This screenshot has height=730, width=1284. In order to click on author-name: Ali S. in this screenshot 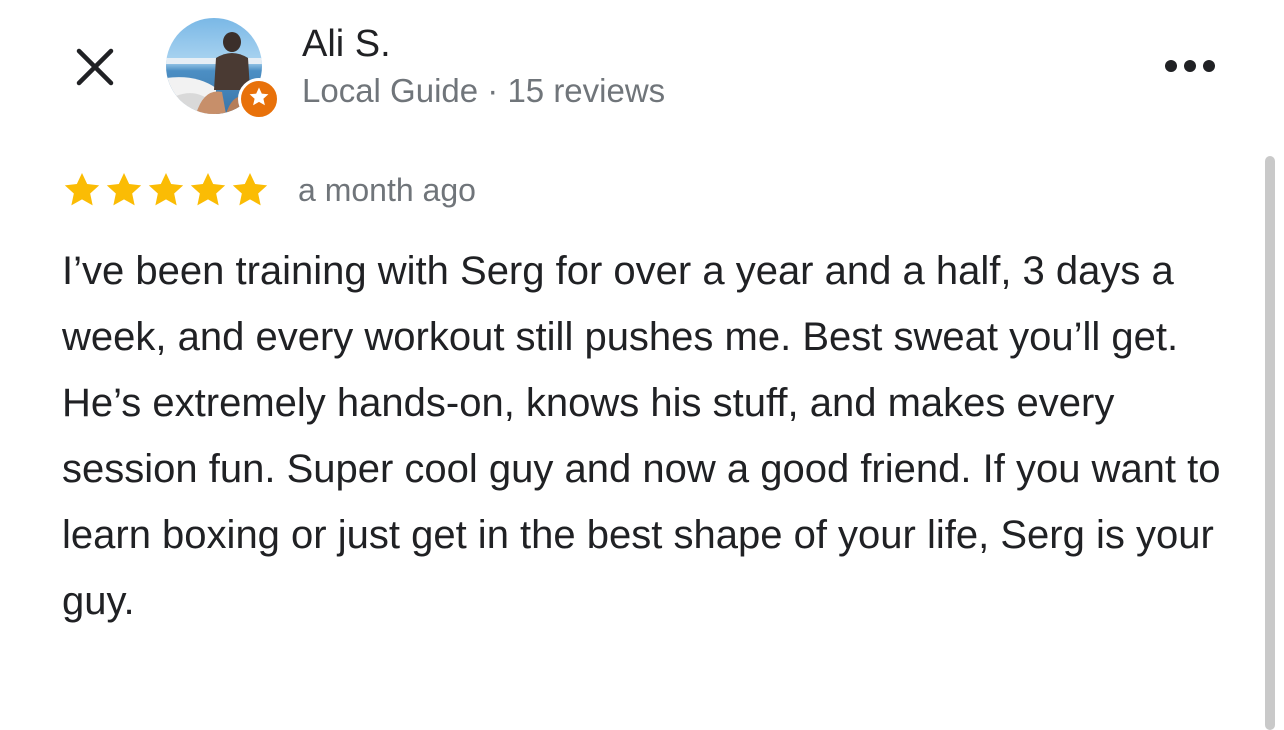, I will do `click(346, 44)`.